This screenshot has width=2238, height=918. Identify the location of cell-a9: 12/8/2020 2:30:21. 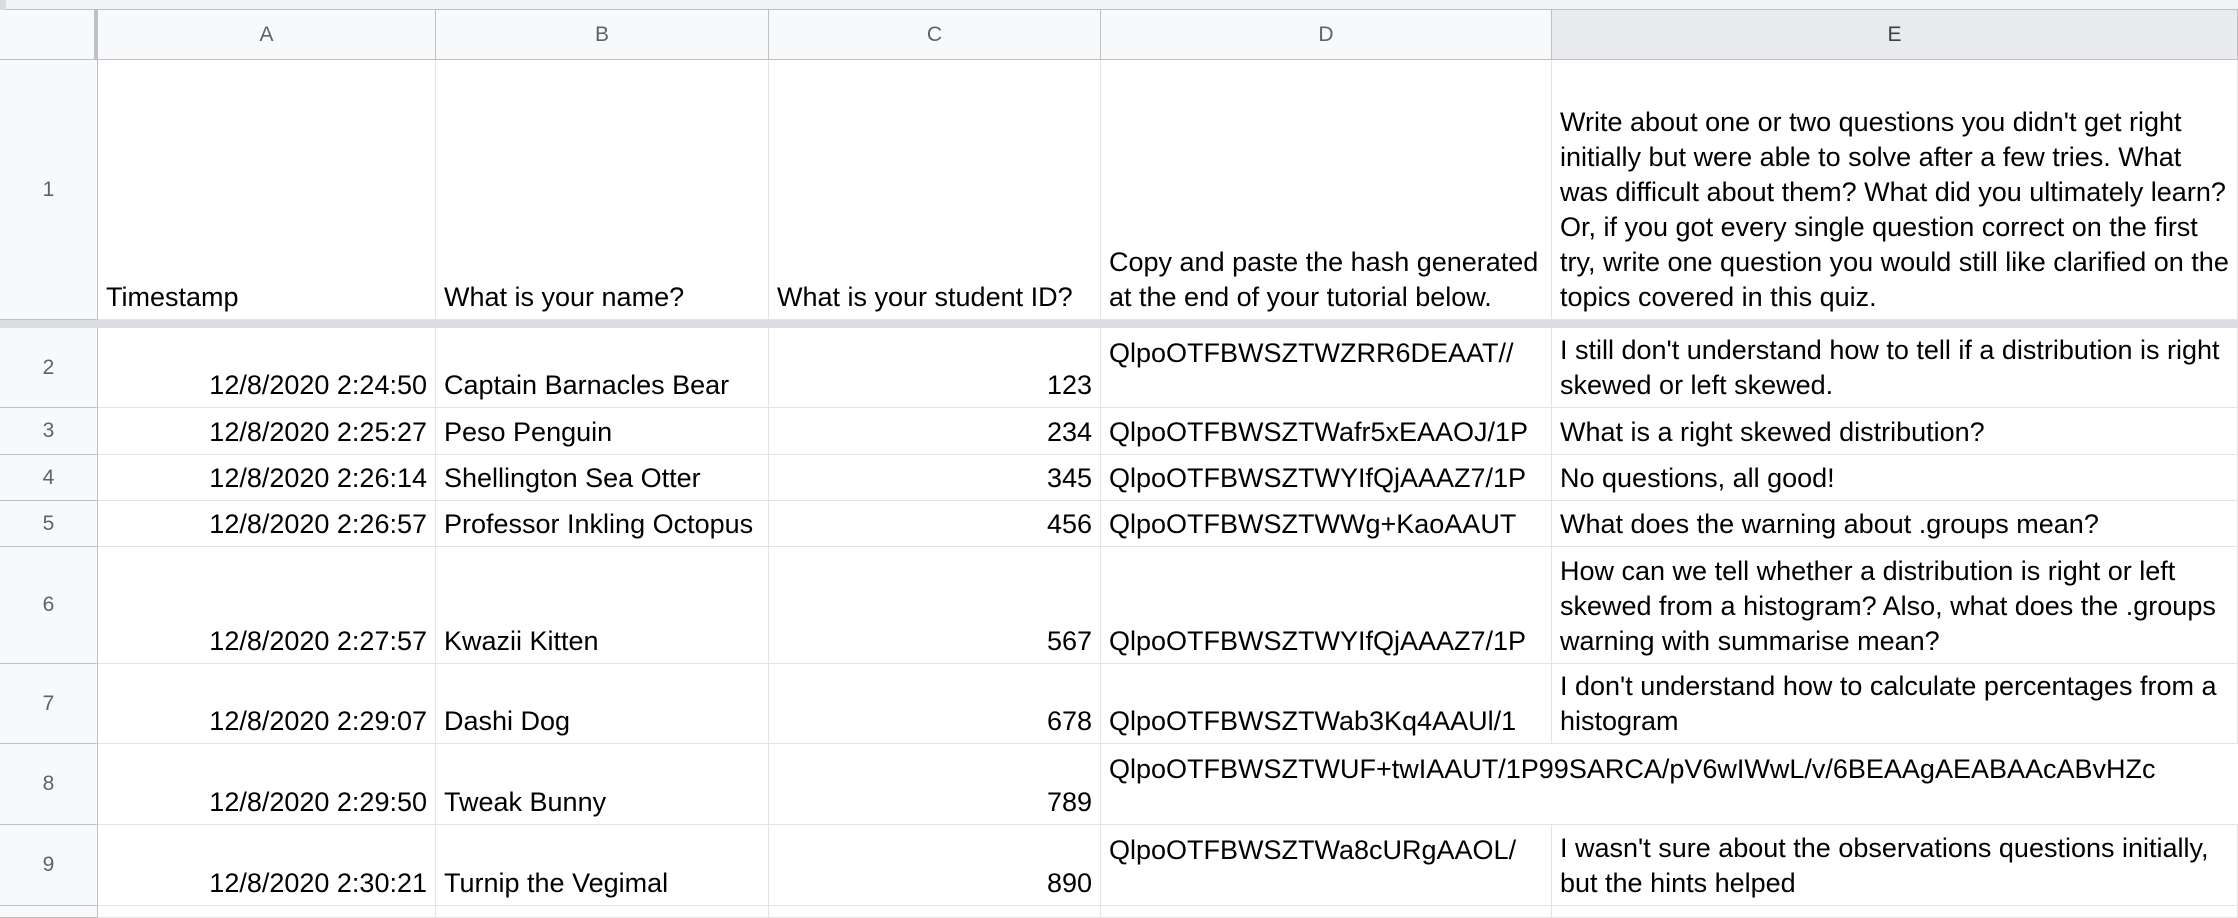
(267, 865).